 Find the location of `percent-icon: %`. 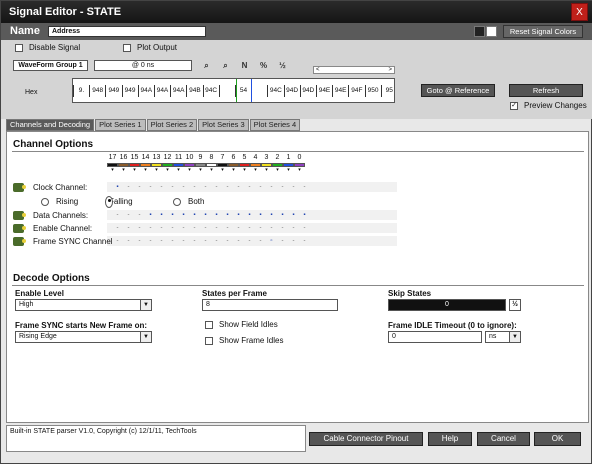

percent-icon: % is located at coordinates (263, 65).